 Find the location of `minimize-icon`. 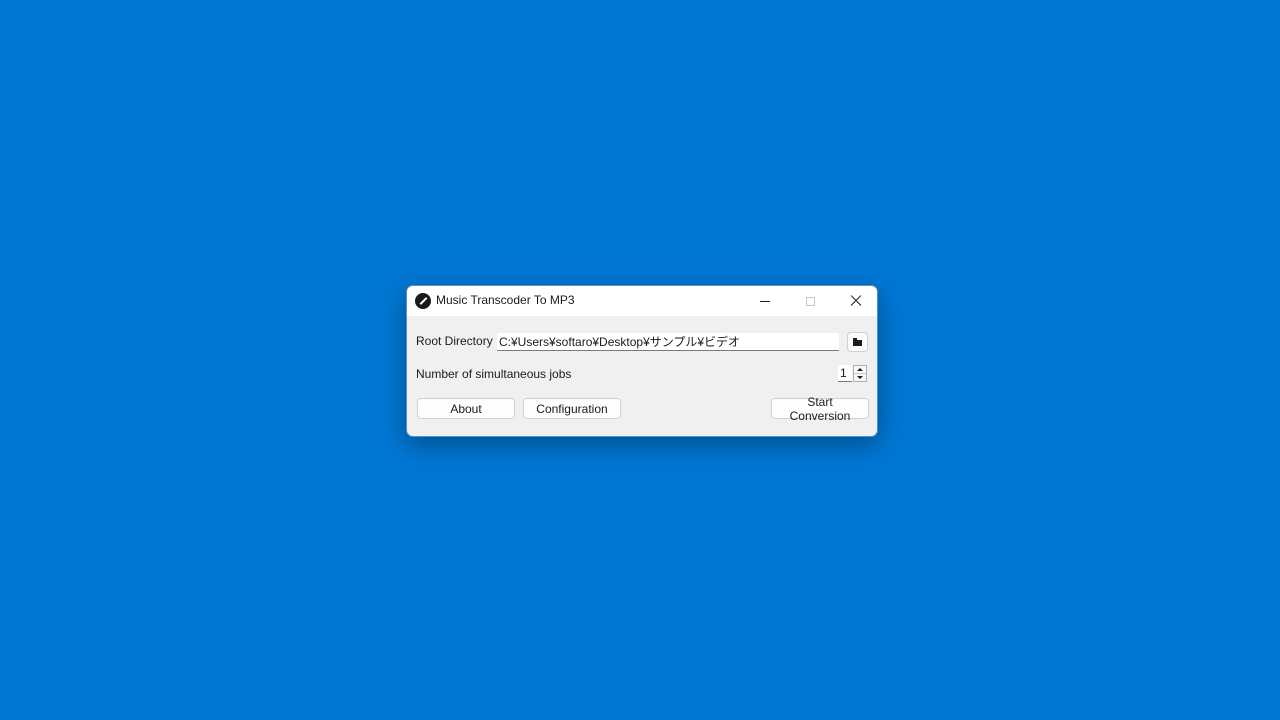

minimize-icon is located at coordinates (765, 301).